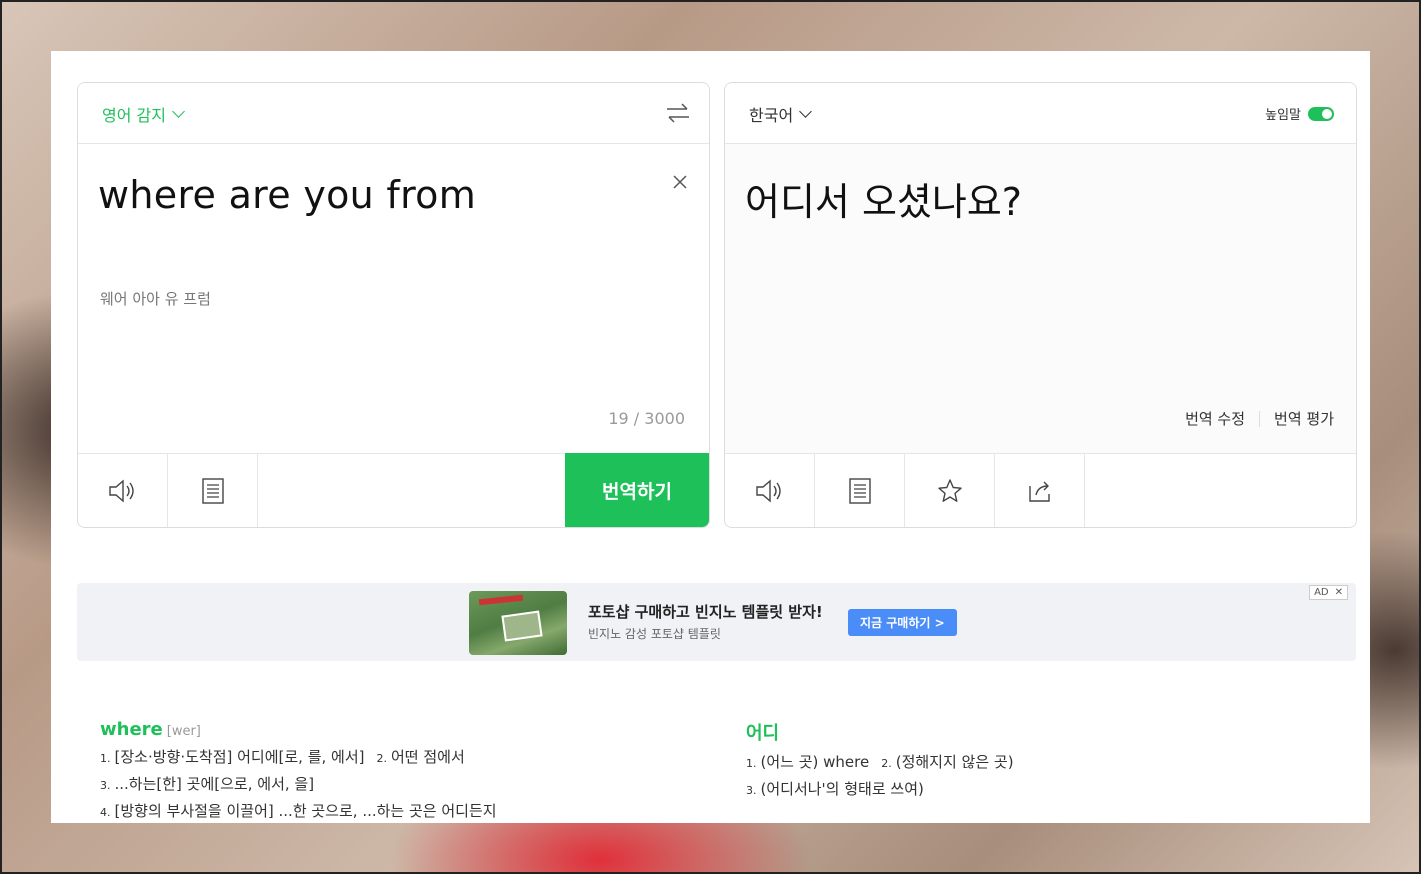 This screenshot has height=874, width=1421. I want to click on source-text-input: where are you from, so click(287, 195).